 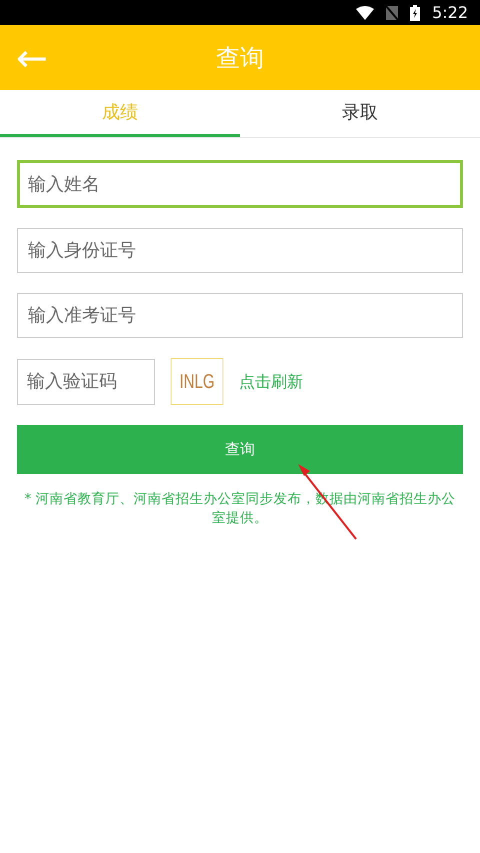 What do you see at coordinates (415, 12) in the screenshot?
I see `battery-icon` at bounding box center [415, 12].